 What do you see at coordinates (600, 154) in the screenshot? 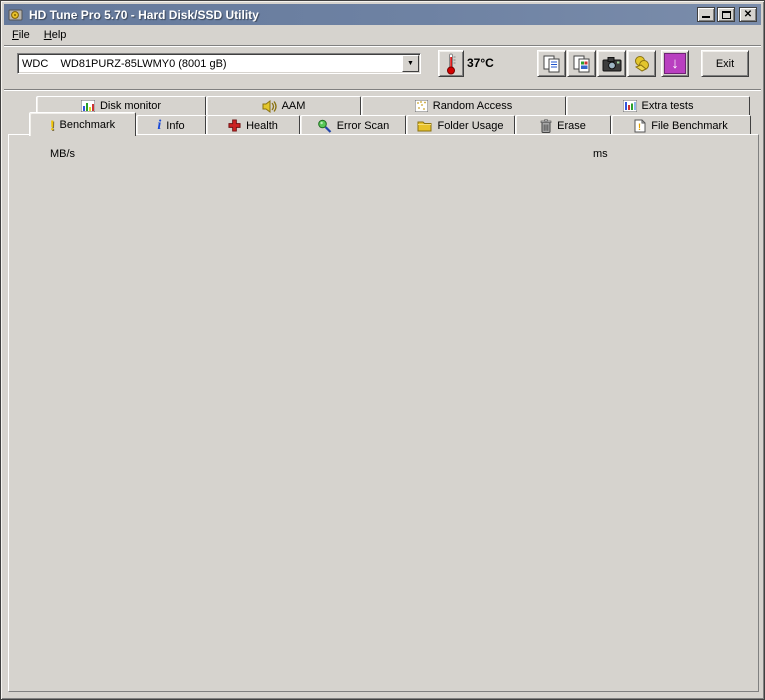
I see `y-right-axis-unit: ms` at bounding box center [600, 154].